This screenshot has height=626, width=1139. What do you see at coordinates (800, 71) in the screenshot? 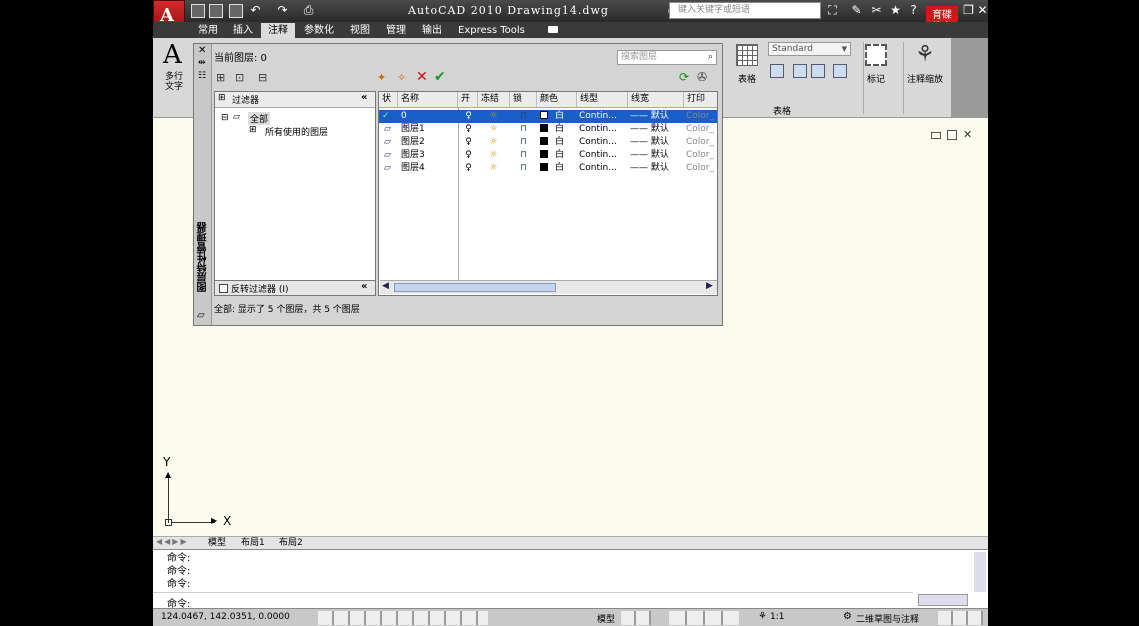
I see `link-data-icon` at bounding box center [800, 71].